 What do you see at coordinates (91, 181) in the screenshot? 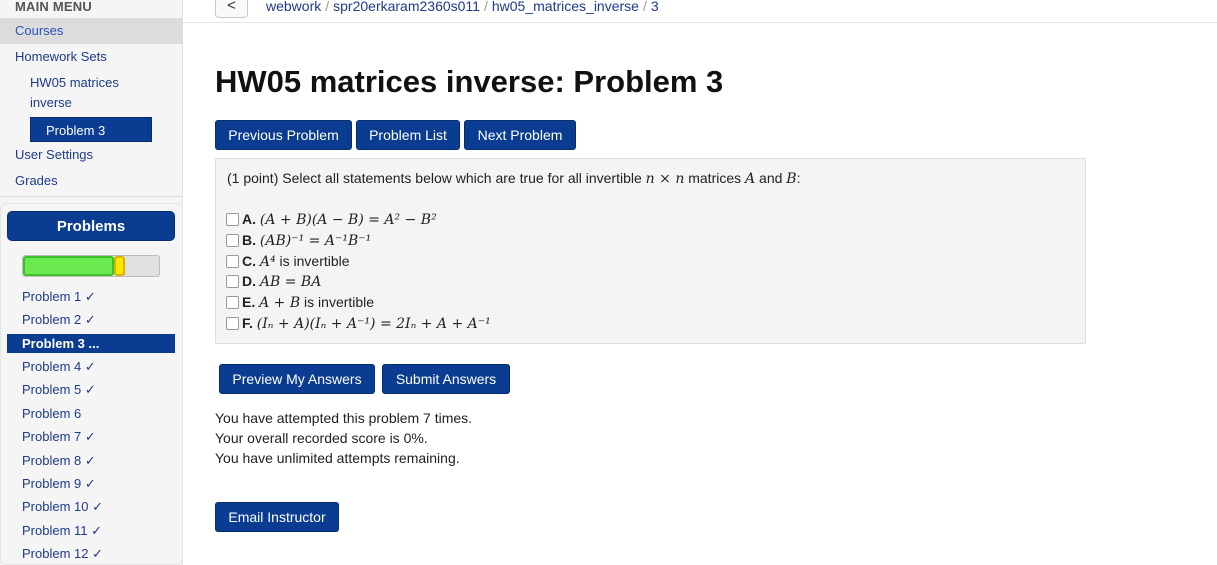
I see `sidebar-item-grades: Grades` at bounding box center [91, 181].